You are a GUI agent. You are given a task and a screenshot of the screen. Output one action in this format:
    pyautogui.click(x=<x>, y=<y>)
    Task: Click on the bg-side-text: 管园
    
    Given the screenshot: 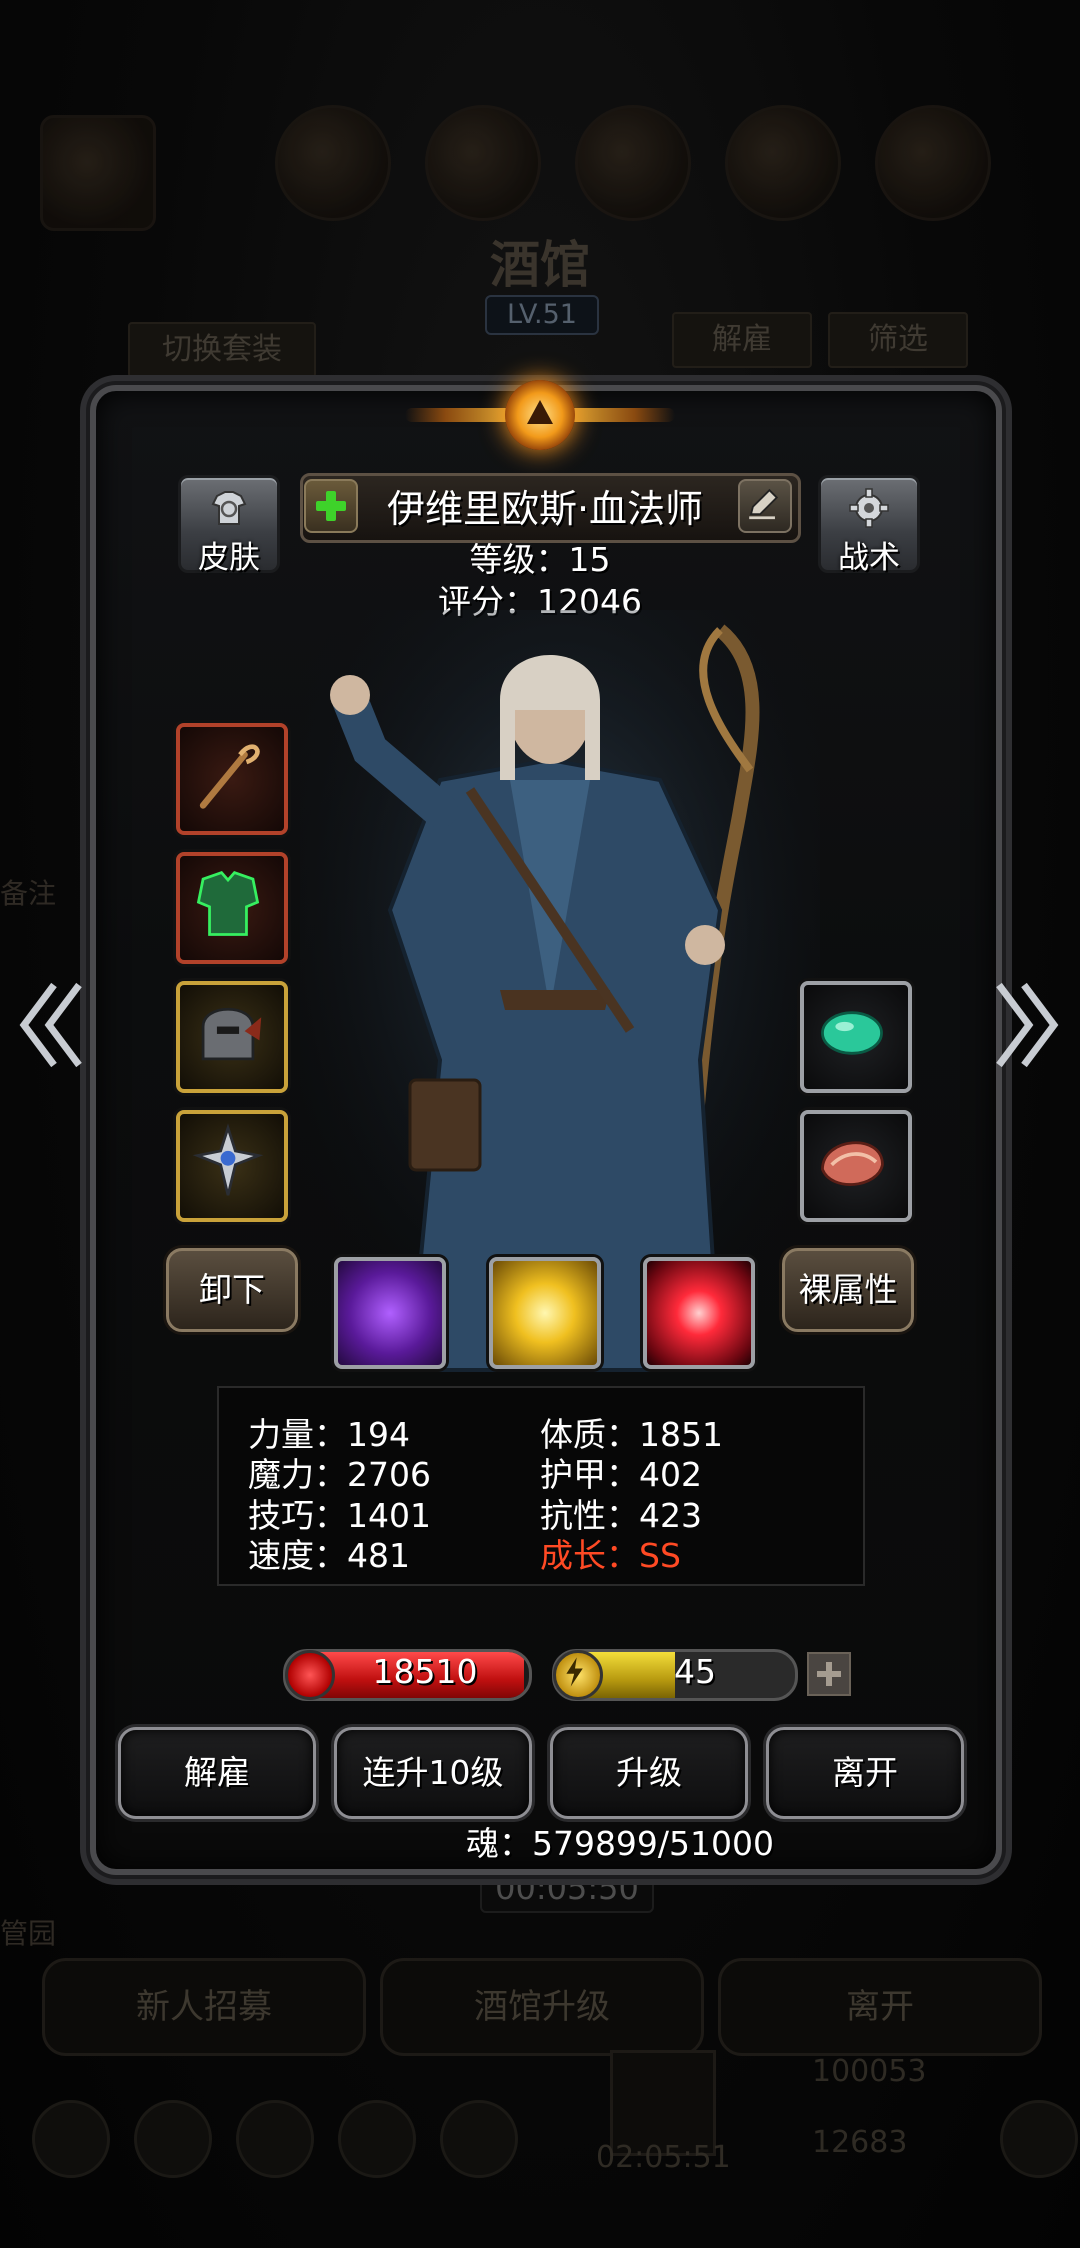 What is the action you would take?
    pyautogui.click(x=28, y=1933)
    